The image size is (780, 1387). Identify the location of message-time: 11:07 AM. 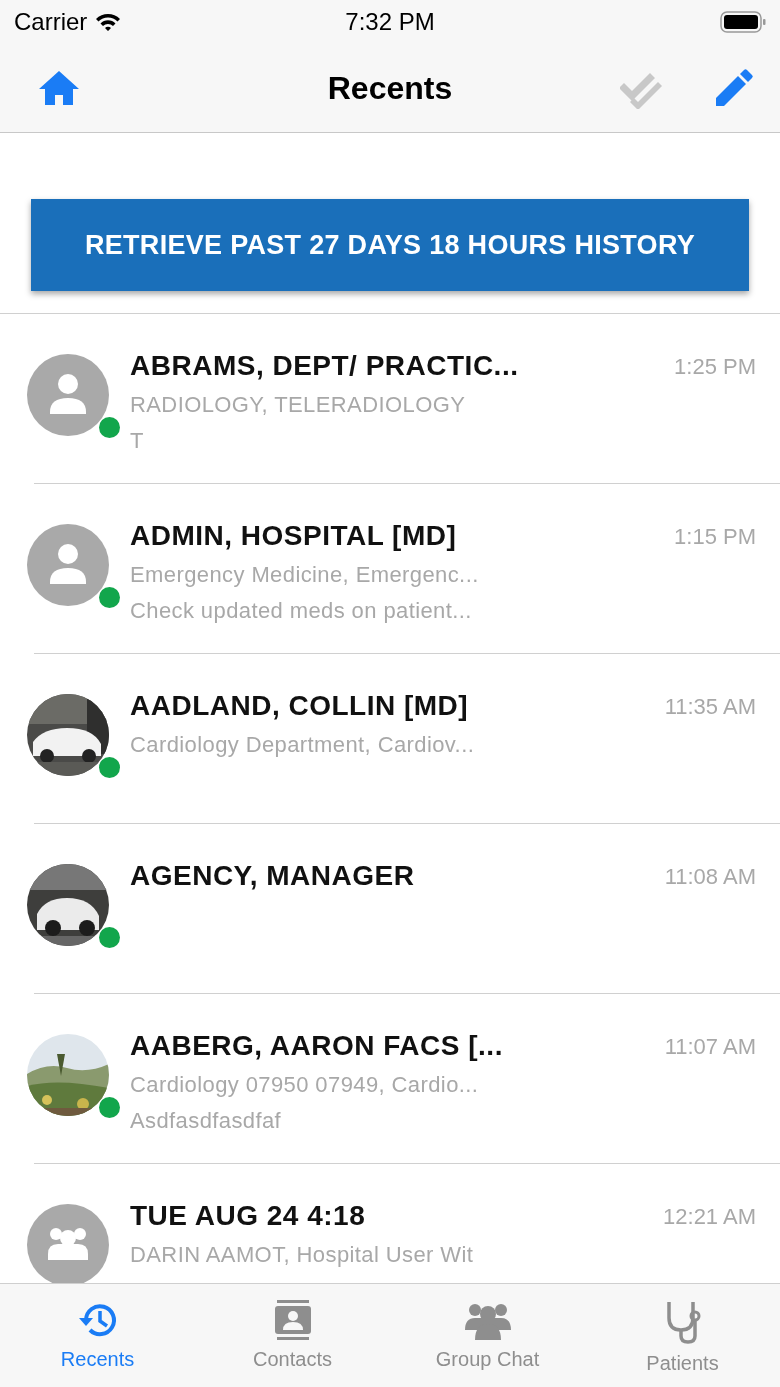
(710, 1047).